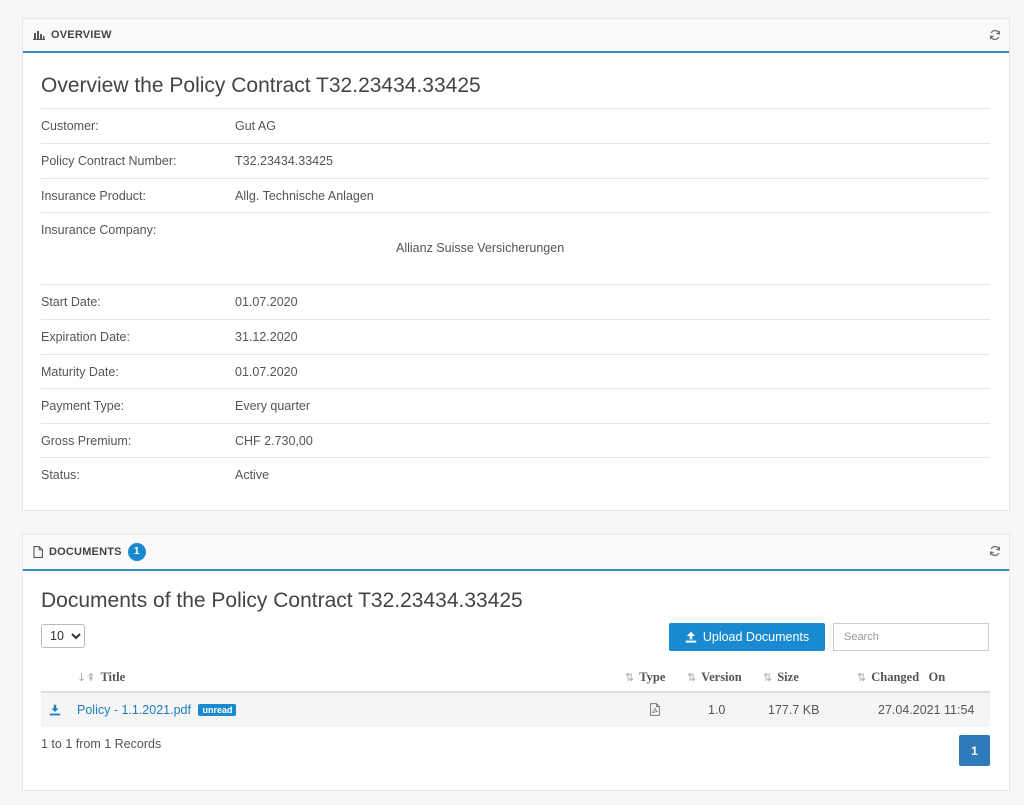 This screenshot has height=805, width=1024. What do you see at coordinates (136, 552) in the screenshot?
I see `documents-count-badge: 1` at bounding box center [136, 552].